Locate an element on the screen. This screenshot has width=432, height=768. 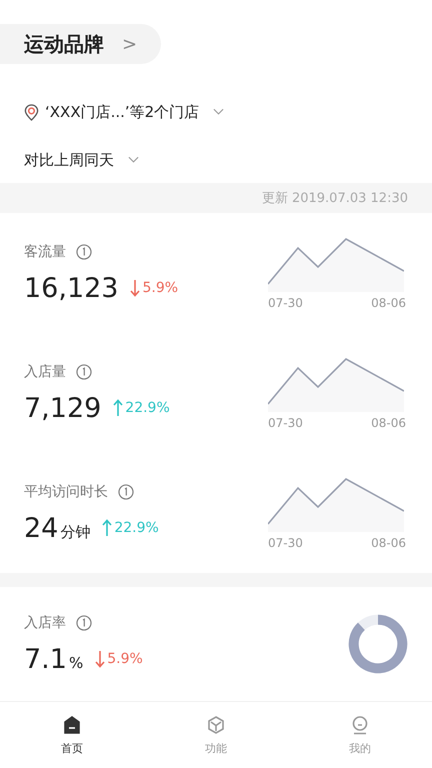
user-icon is located at coordinates (360, 724).